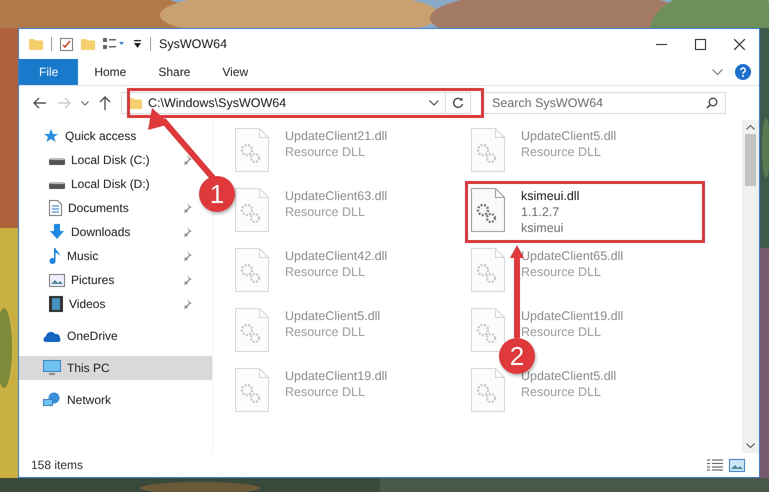  I want to click on scroll-thumb, so click(750, 160).